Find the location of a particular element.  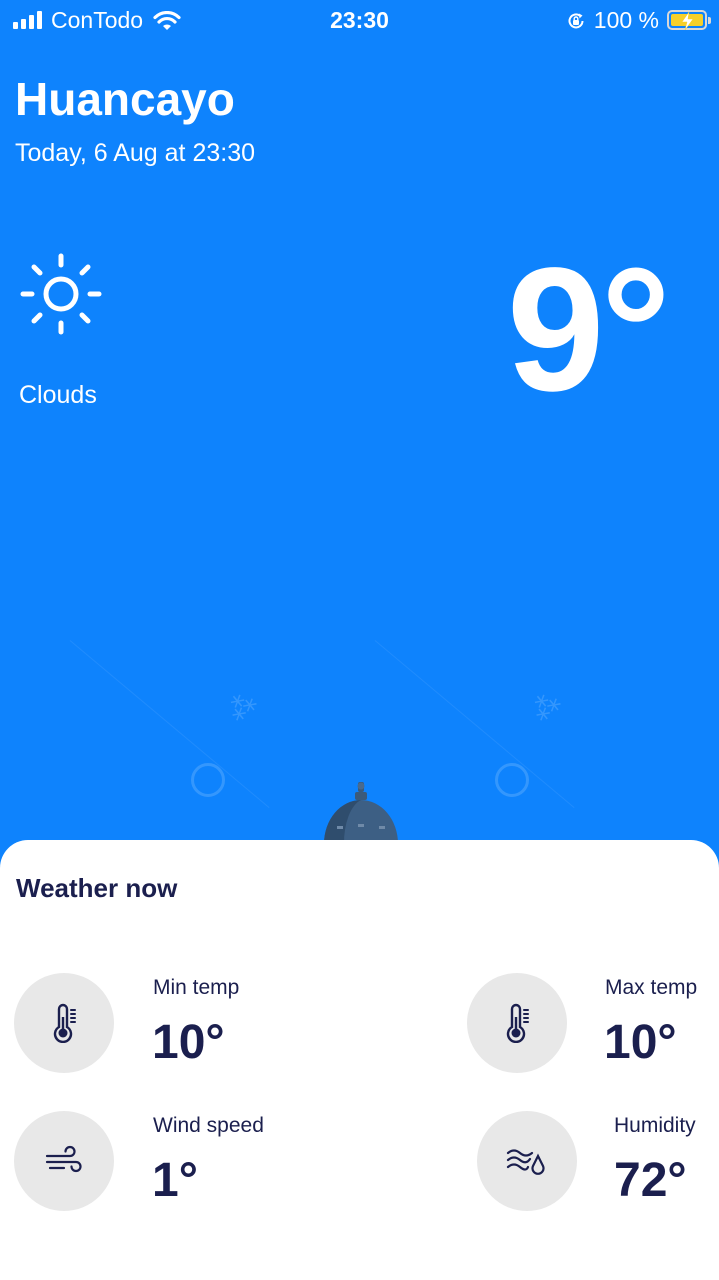

wind-speed-label: Wind speed is located at coordinates (208, 1125).